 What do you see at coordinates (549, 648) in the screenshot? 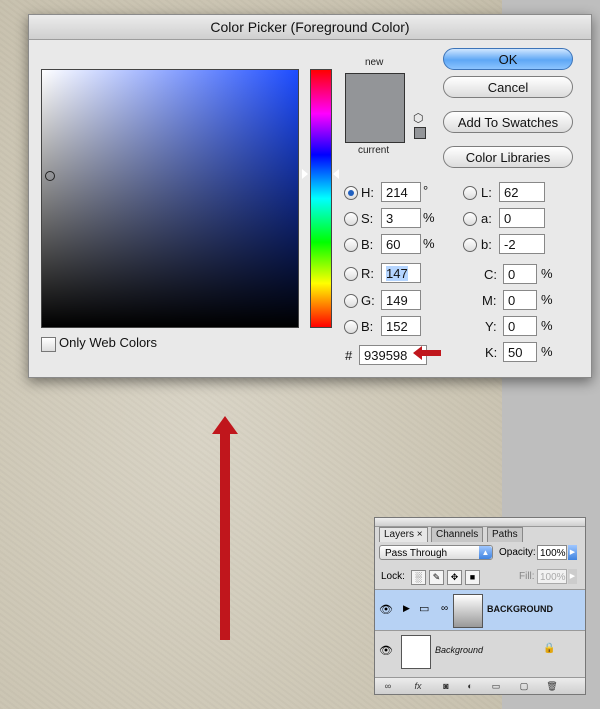
I see `lock-icon: 🔒` at bounding box center [549, 648].